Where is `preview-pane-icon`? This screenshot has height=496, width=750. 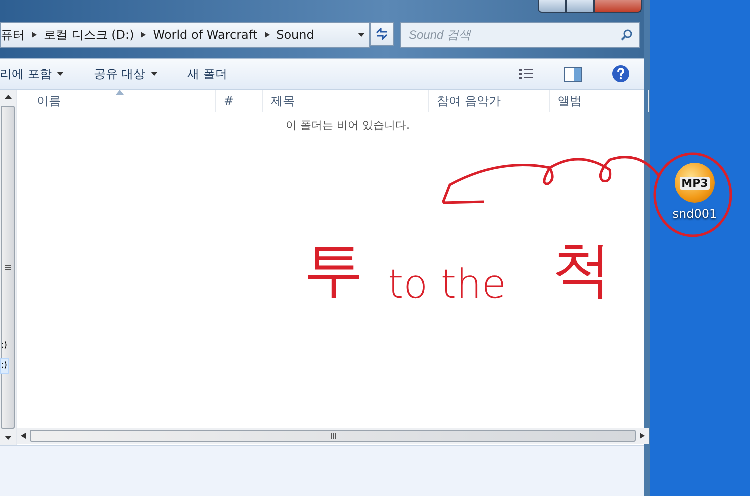 preview-pane-icon is located at coordinates (573, 74).